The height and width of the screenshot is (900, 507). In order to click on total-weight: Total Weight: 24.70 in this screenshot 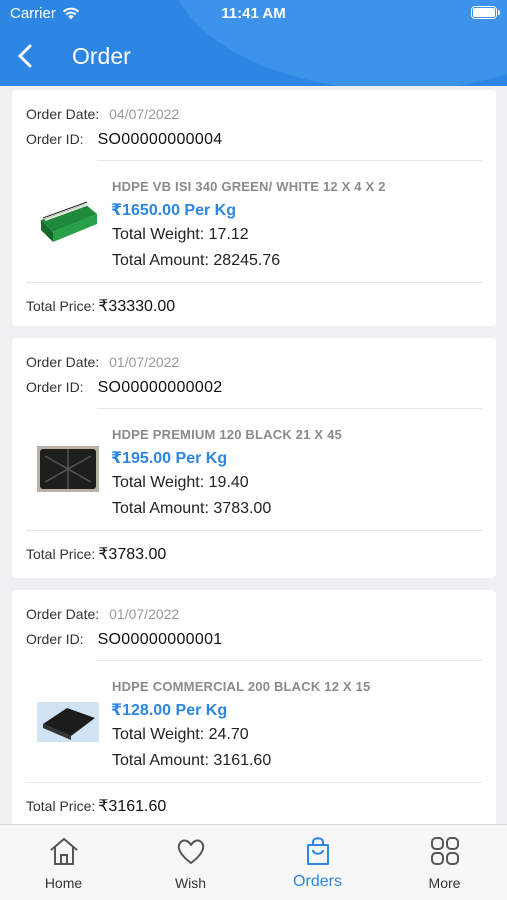, I will do `click(180, 734)`.